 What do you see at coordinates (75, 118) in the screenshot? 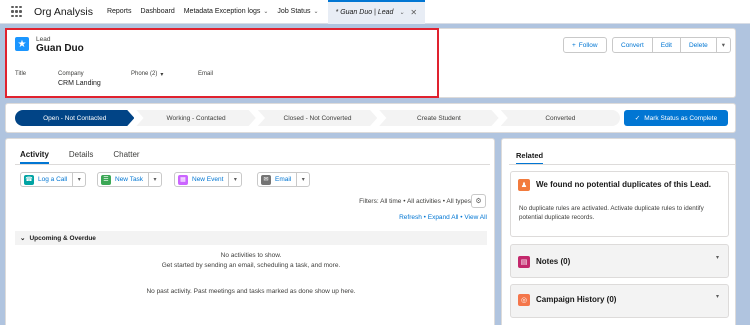
I see `path-stage: Open - Not Contacted` at bounding box center [75, 118].